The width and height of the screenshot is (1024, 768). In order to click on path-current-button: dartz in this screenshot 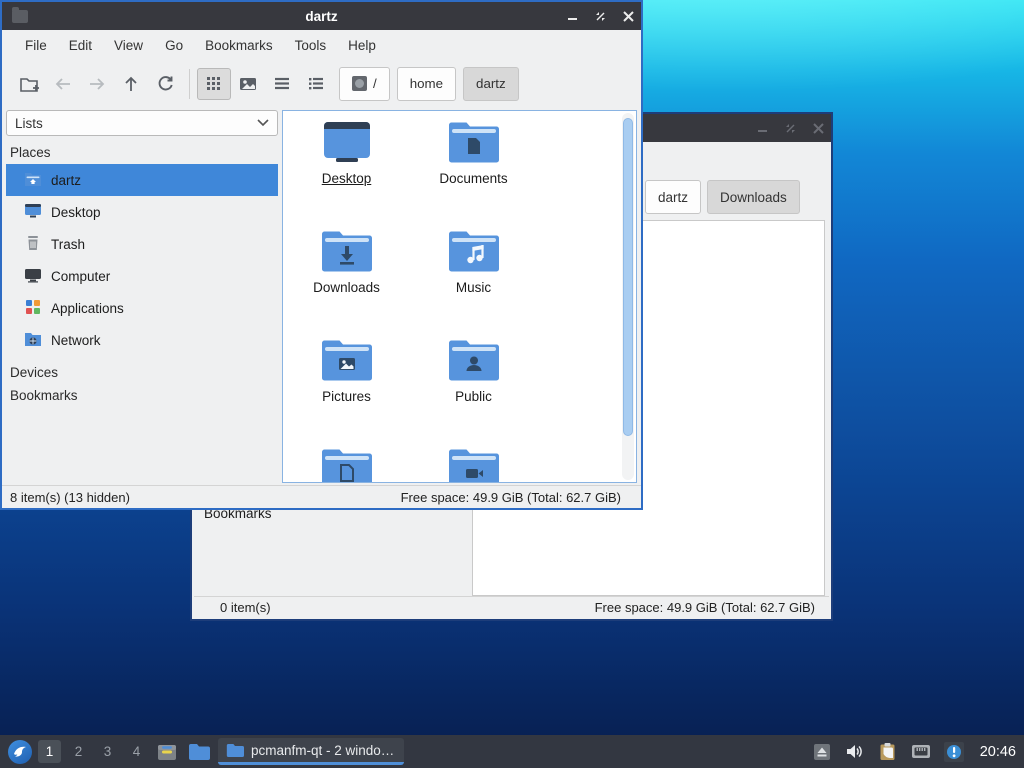, I will do `click(491, 83)`.